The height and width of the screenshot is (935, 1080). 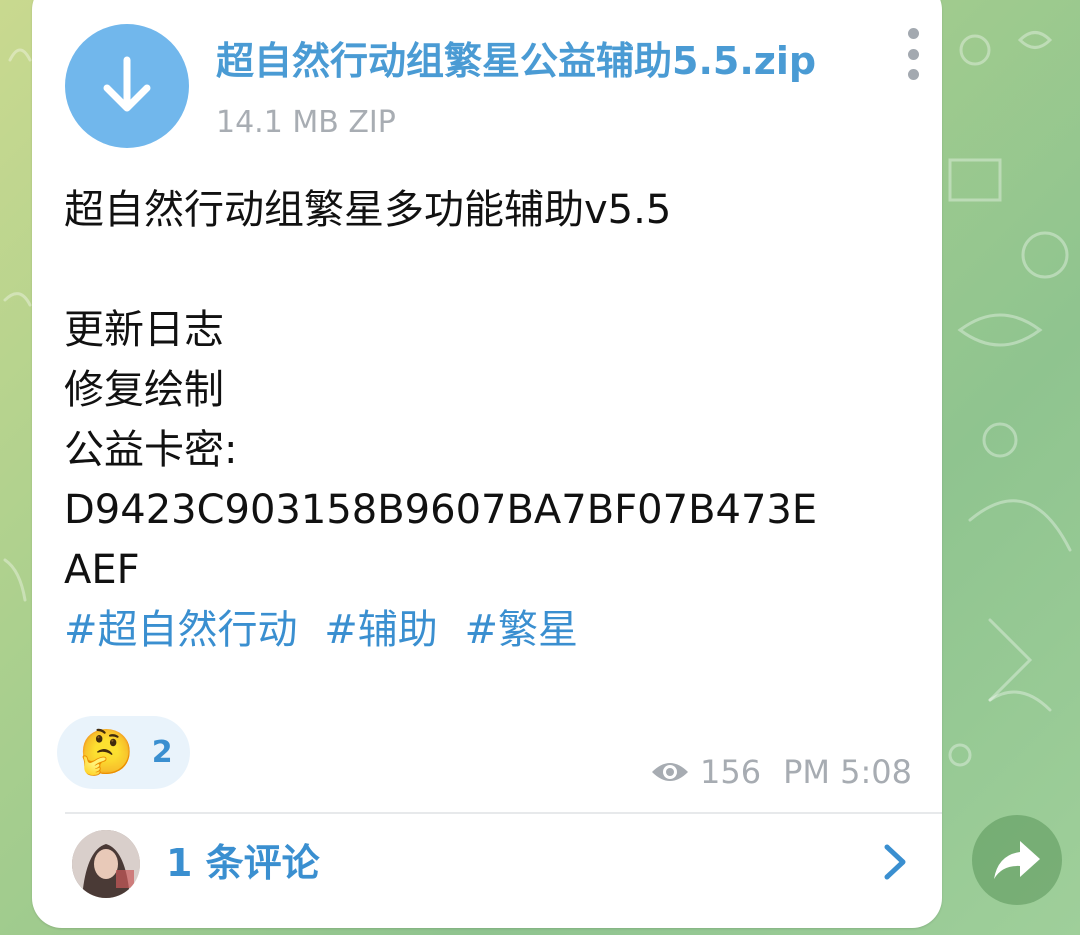 I want to click on message-line: 更新日志, so click(x=144, y=330).